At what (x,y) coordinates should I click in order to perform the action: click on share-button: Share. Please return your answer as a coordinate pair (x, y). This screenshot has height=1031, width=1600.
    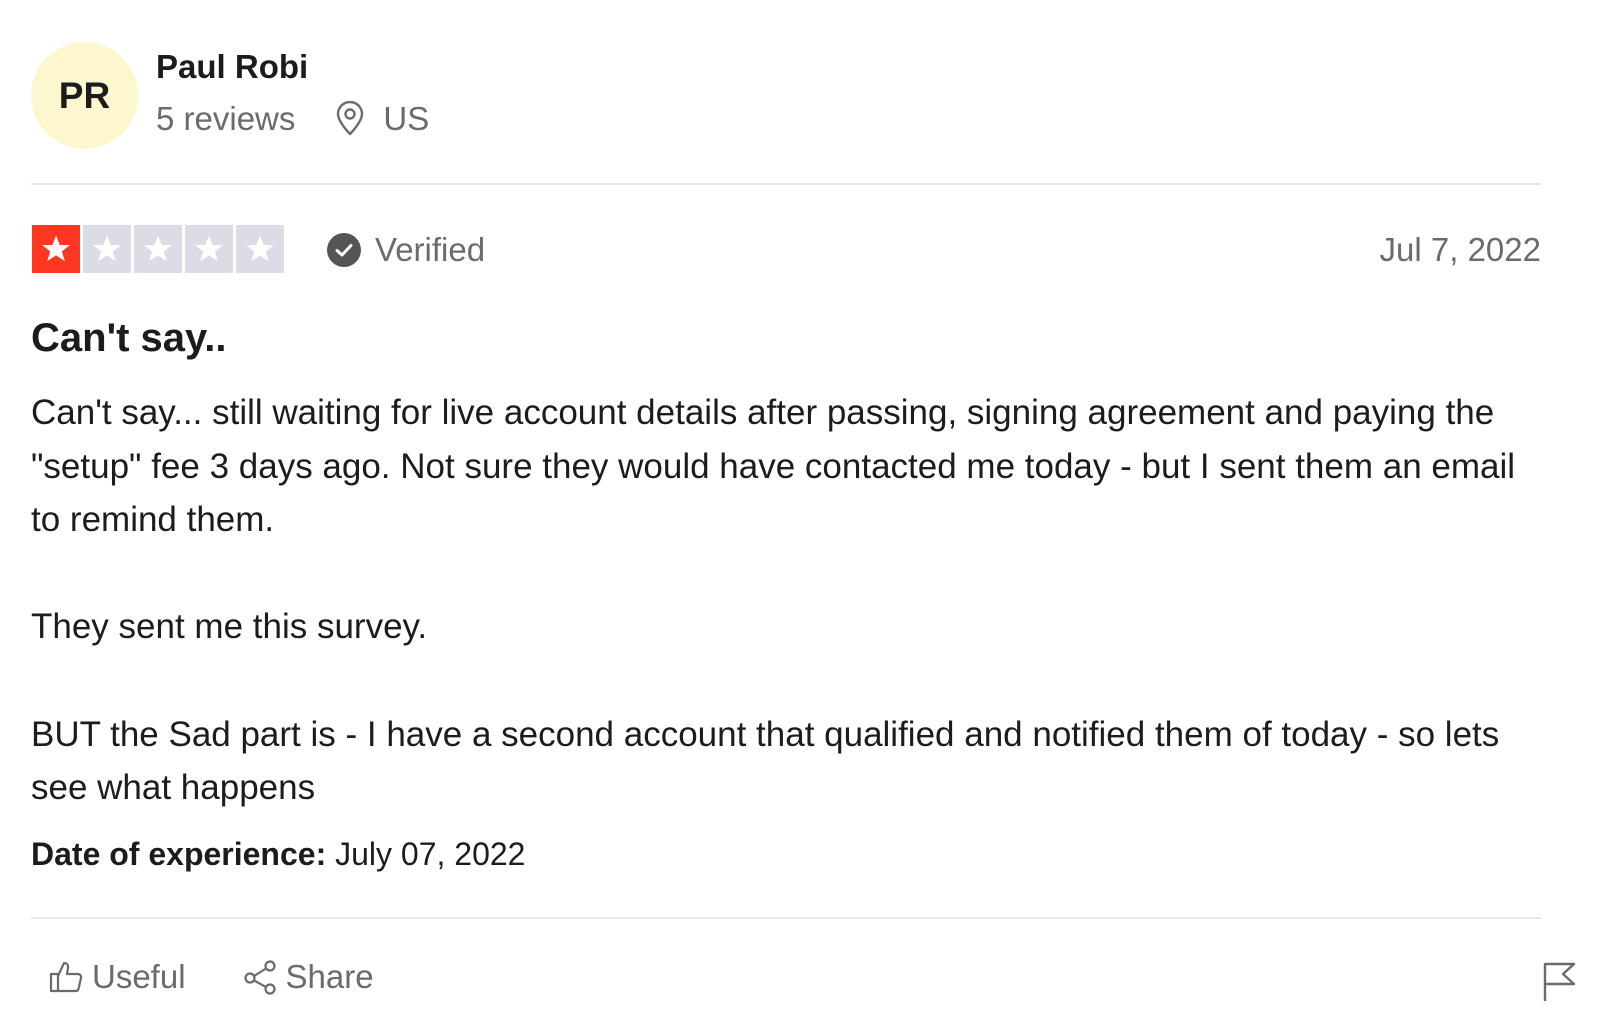
    Looking at the image, I should click on (308, 977).